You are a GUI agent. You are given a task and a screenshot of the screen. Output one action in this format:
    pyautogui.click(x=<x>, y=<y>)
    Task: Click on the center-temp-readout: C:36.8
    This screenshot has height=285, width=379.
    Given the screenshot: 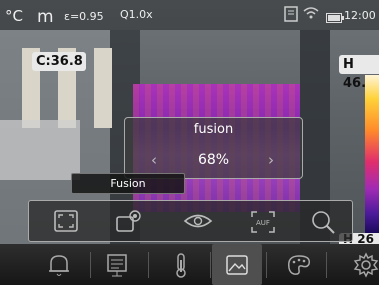 What is the action you would take?
    pyautogui.click(x=59, y=61)
    